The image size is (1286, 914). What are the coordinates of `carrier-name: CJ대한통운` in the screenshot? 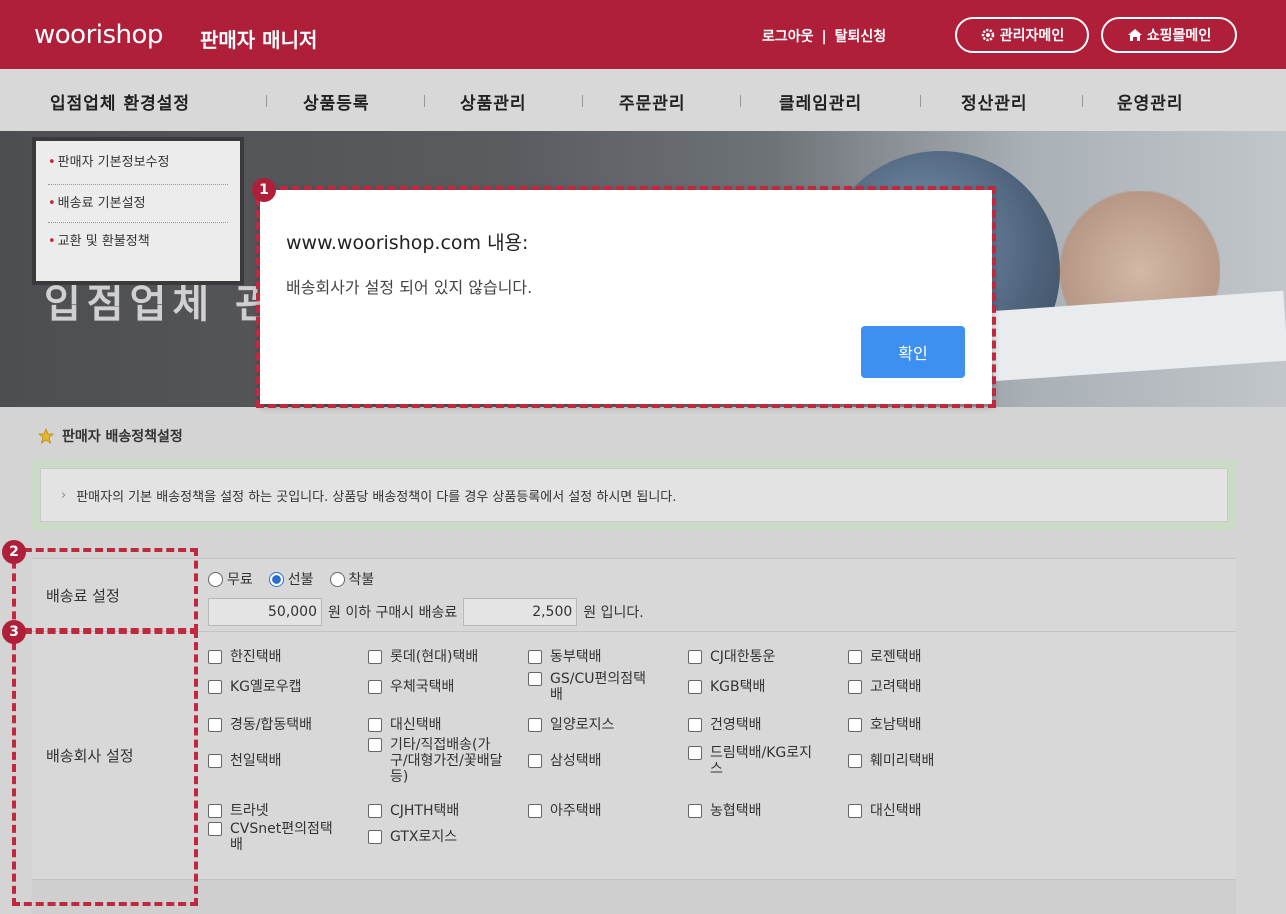 It's located at (743, 657).